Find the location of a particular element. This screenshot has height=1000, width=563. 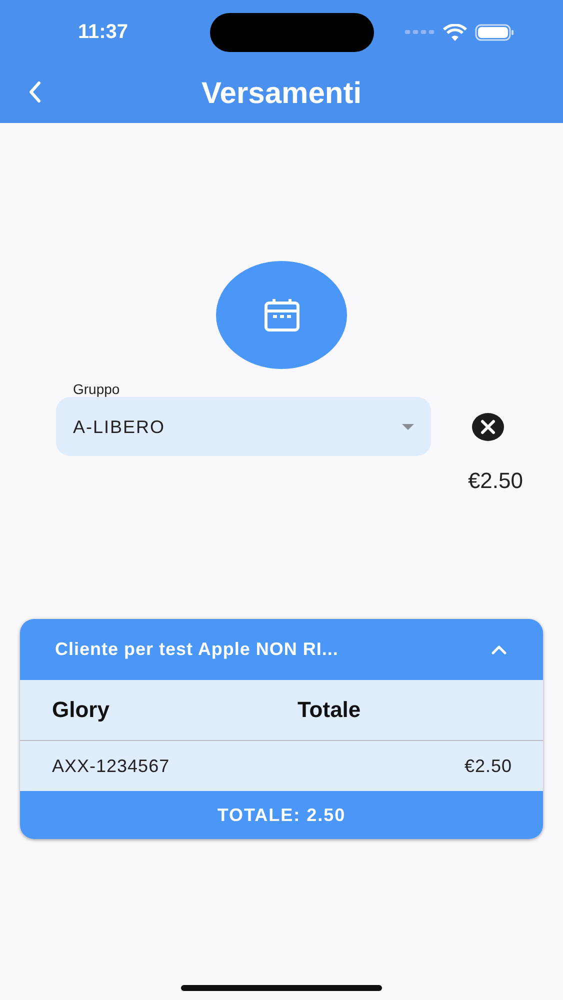

calendar-icon is located at coordinates (282, 315).